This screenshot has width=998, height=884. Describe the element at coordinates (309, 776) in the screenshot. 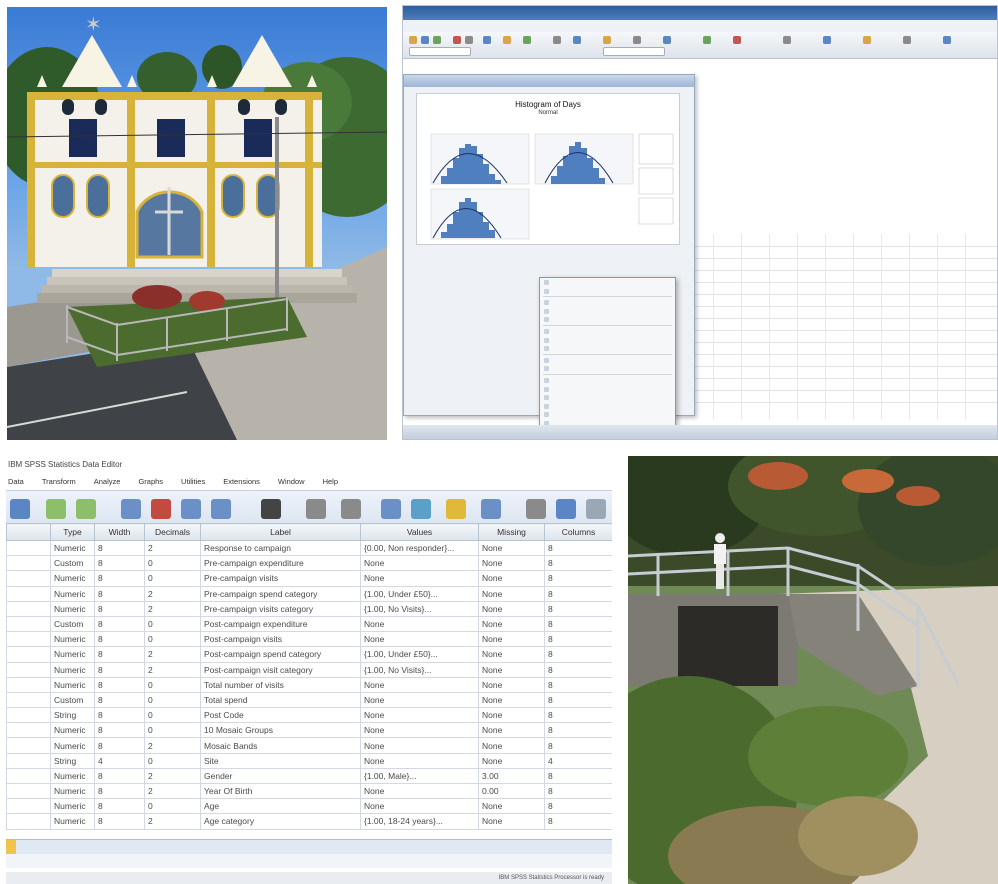

I see `table-row: Numeric 8 2 Gender {1.00, Male}... 3.00 8` at that location.